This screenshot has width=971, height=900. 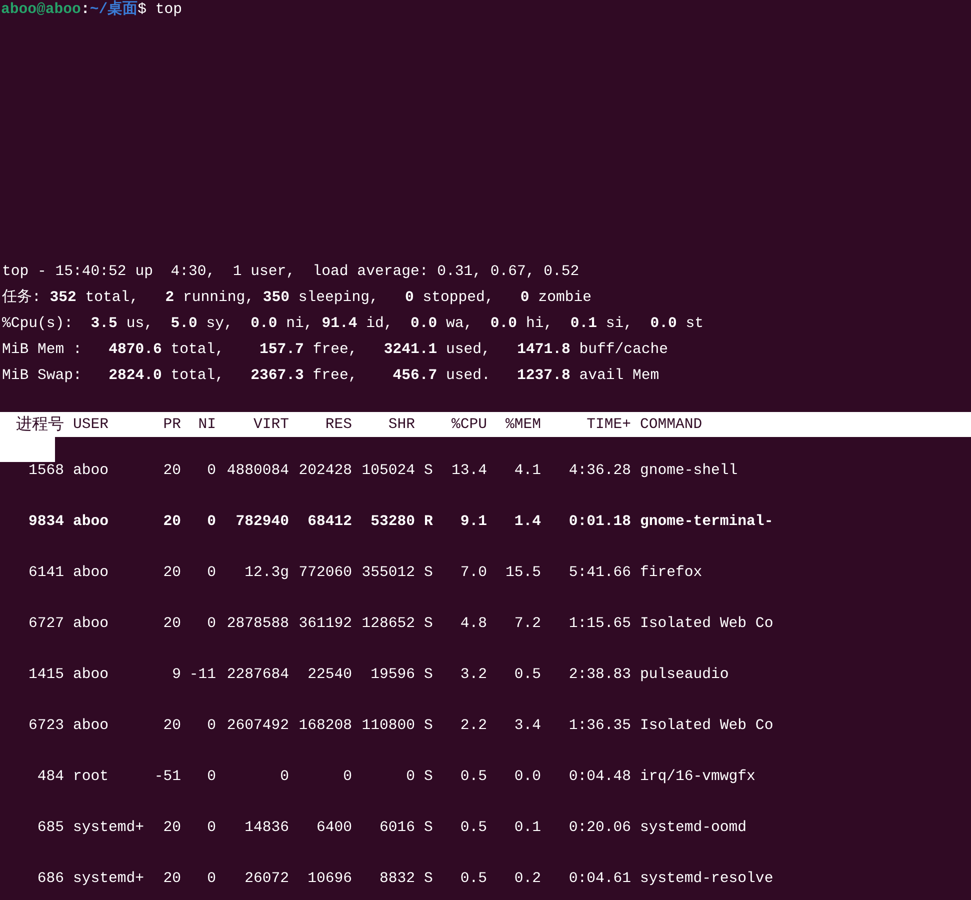 What do you see at coordinates (325, 726) in the screenshot?
I see `table-cell-text: 168208` at bounding box center [325, 726].